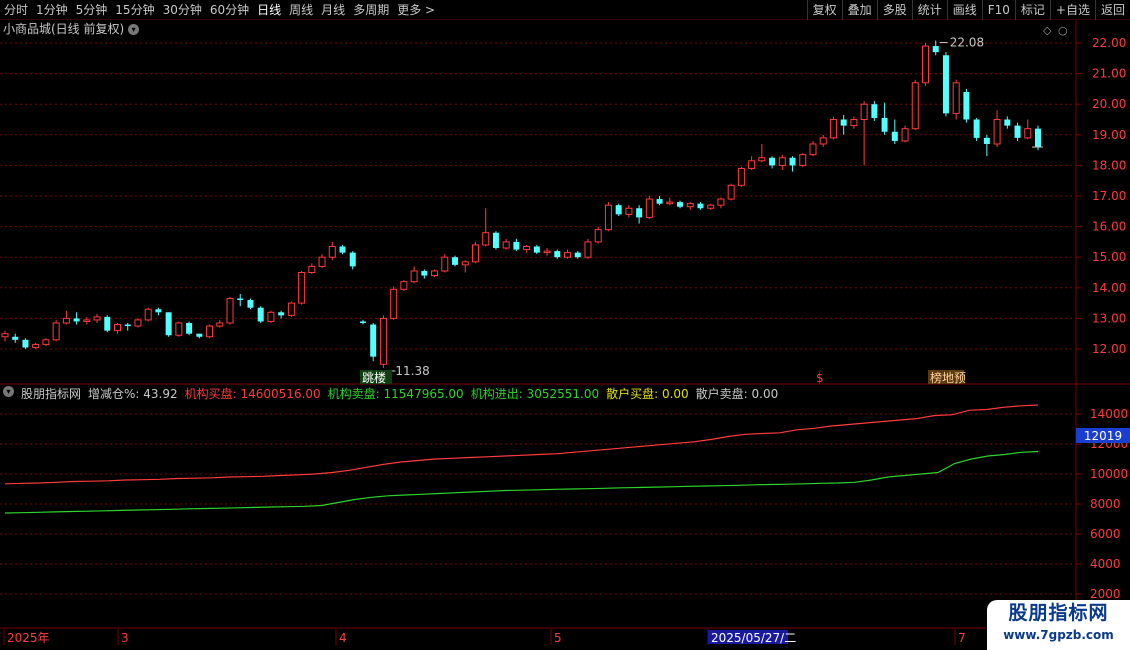 Image resolution: width=1130 pixels, height=650 pixels. What do you see at coordinates (8, 391) in the screenshot?
I see `indicator-menu-icon: ▾` at bounding box center [8, 391].